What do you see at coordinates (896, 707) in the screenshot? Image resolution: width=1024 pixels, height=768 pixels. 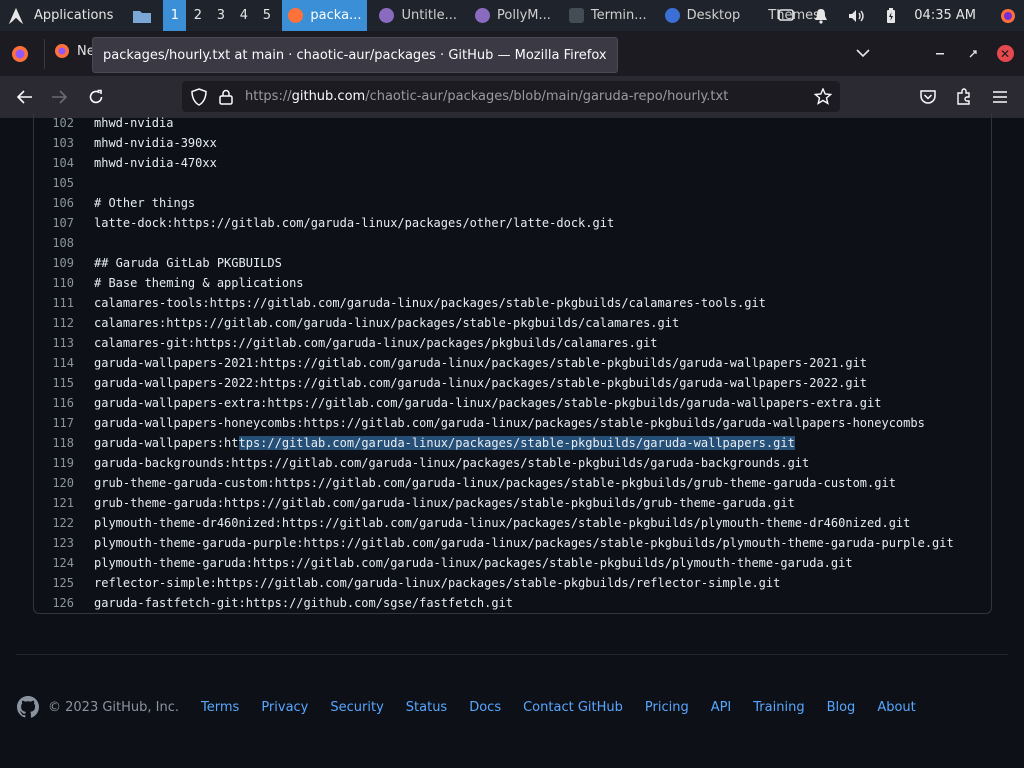 I see `footer-link: About` at bounding box center [896, 707].